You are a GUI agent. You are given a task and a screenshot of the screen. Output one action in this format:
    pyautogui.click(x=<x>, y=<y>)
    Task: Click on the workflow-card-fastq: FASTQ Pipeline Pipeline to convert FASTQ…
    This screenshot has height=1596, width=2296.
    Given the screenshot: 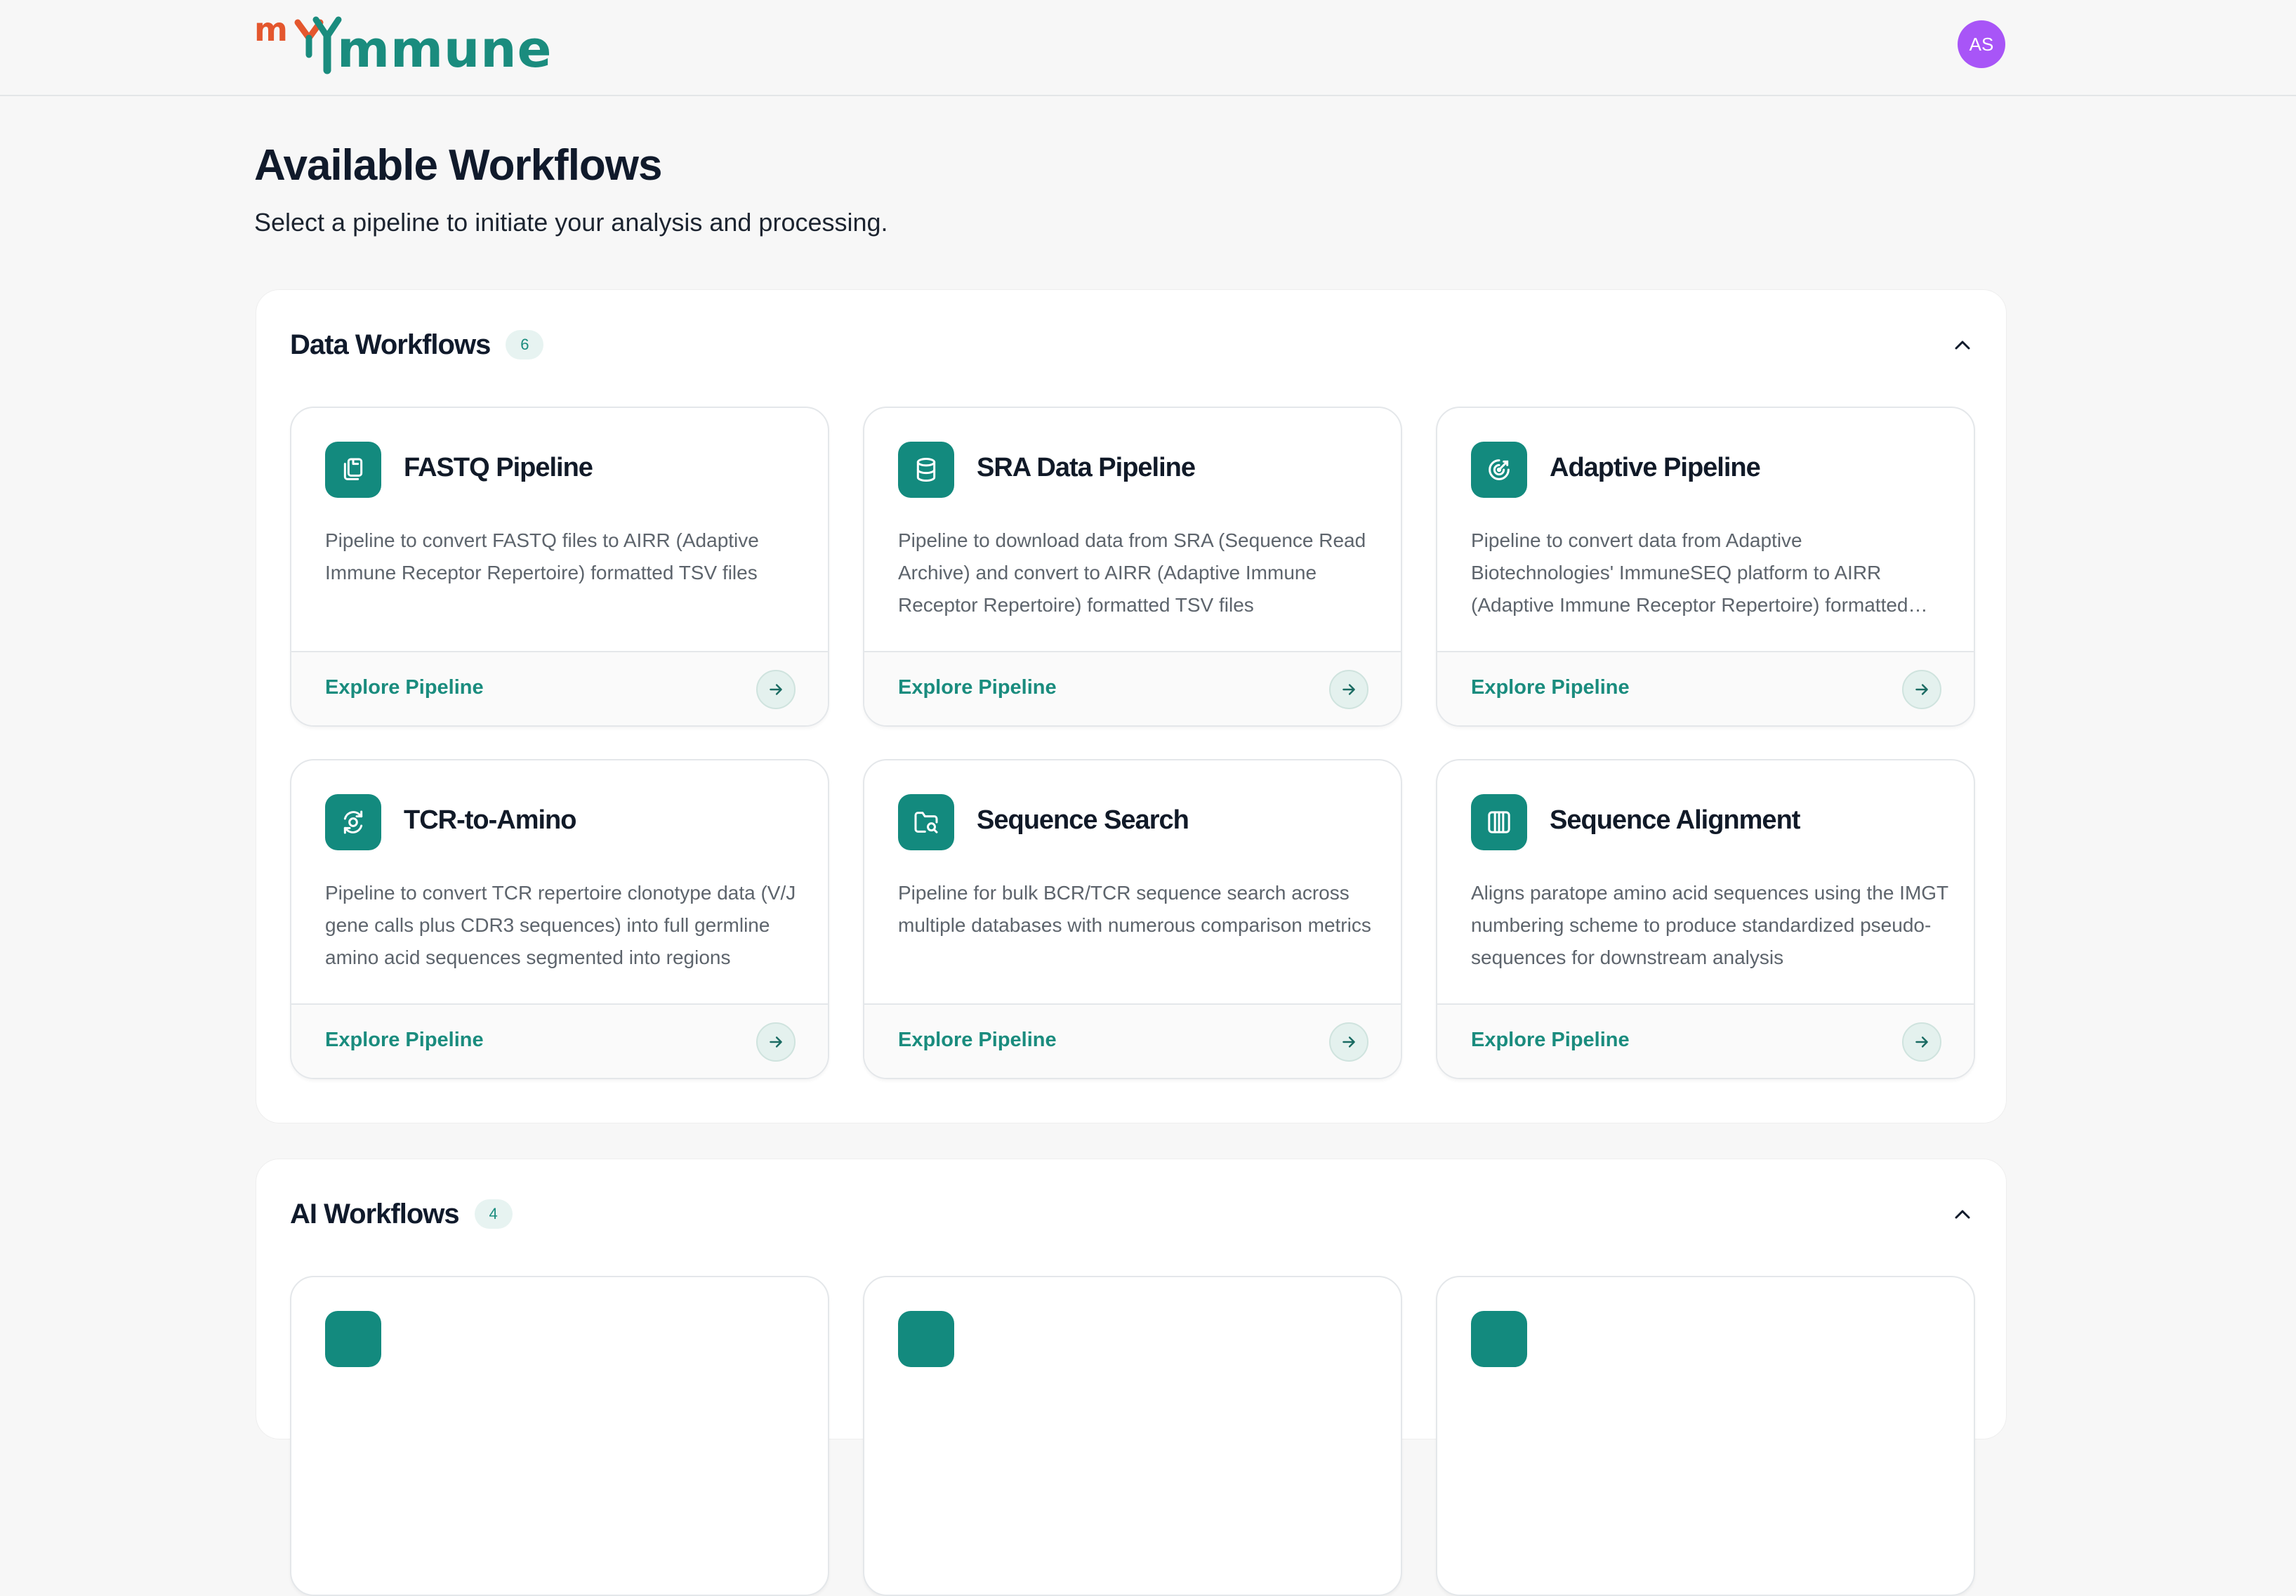 What is the action you would take?
    pyautogui.click(x=559, y=567)
    